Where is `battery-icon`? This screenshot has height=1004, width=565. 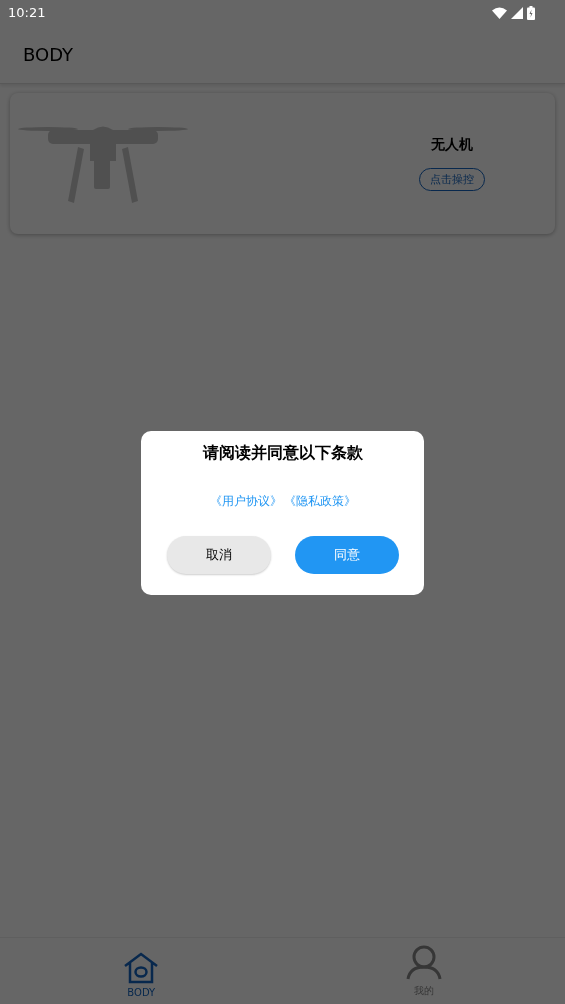 battery-icon is located at coordinates (531, 12).